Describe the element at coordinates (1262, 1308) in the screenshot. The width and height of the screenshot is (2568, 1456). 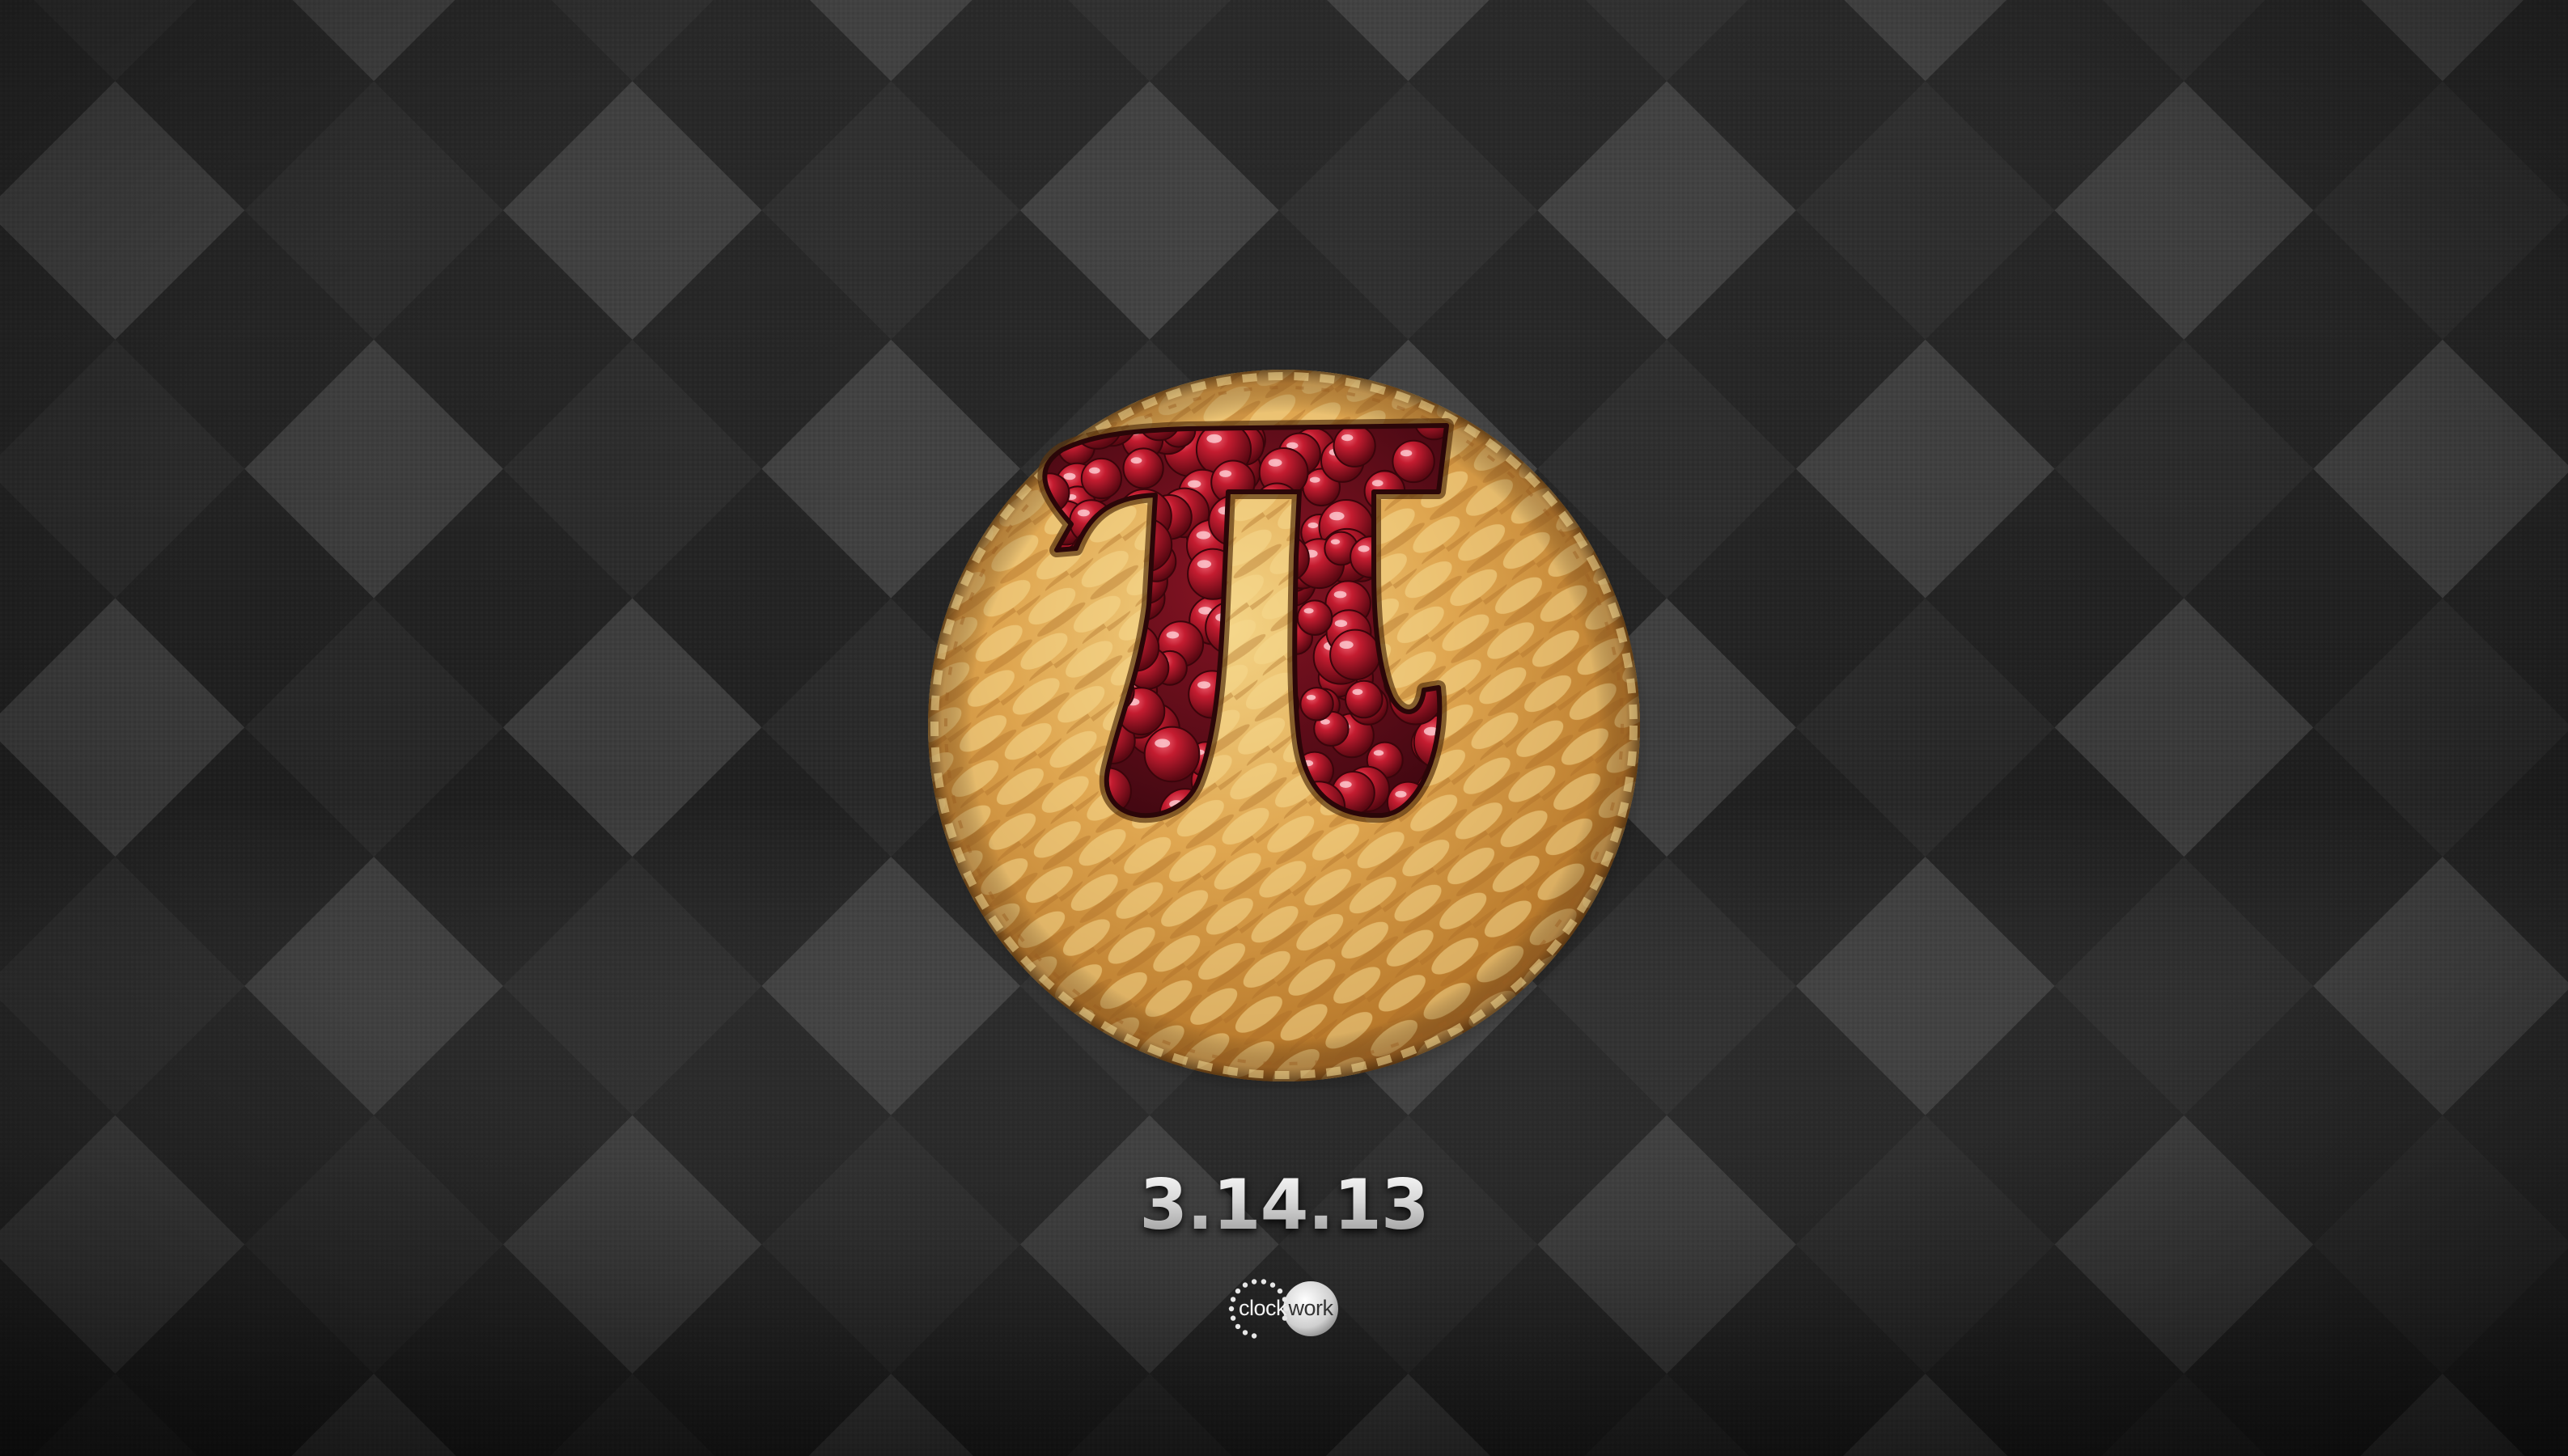
I see `logo-text-clock: clock` at that location.